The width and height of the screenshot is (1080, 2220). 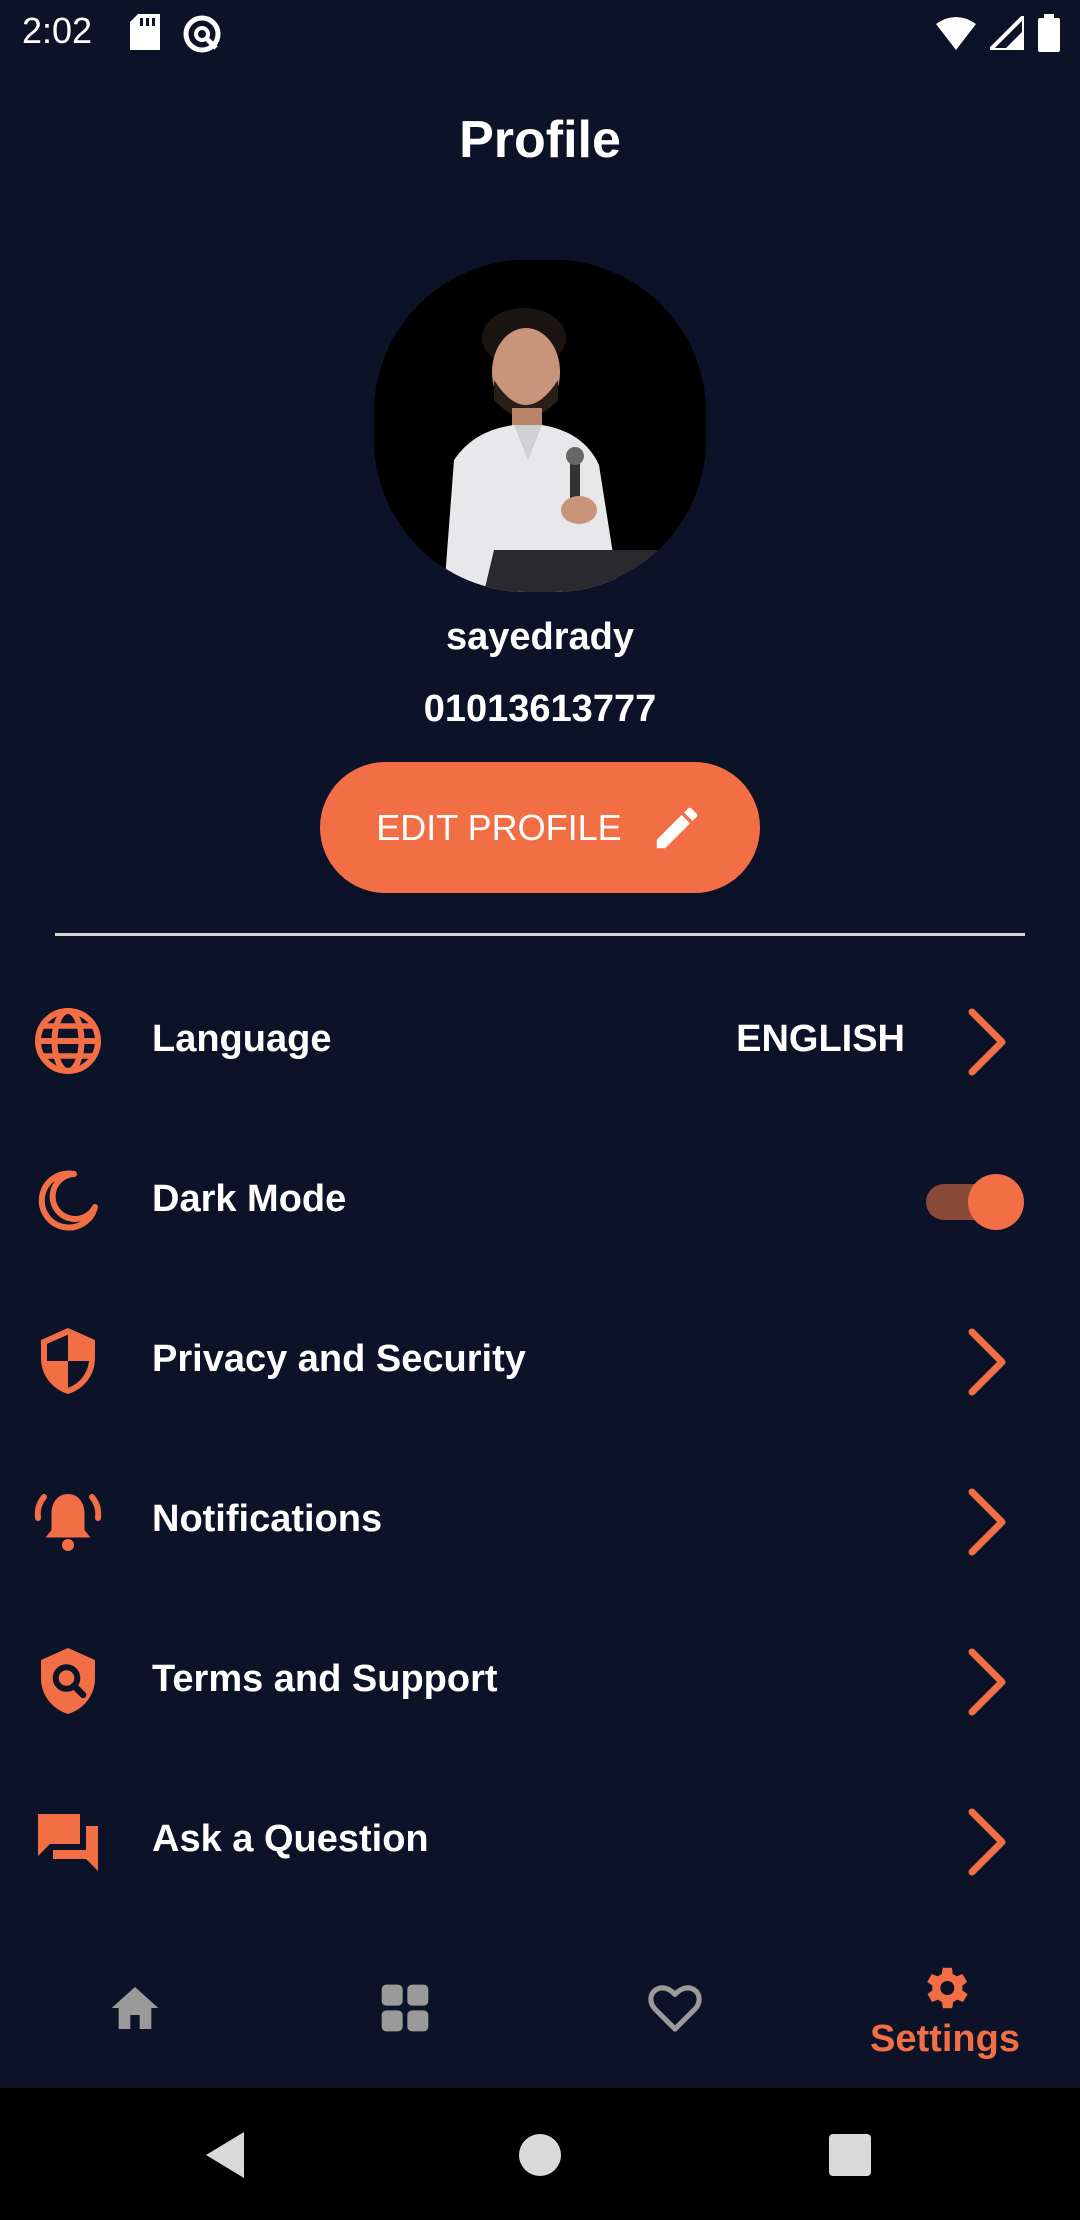 I want to click on recents-icon, so click(x=850, y=2155).